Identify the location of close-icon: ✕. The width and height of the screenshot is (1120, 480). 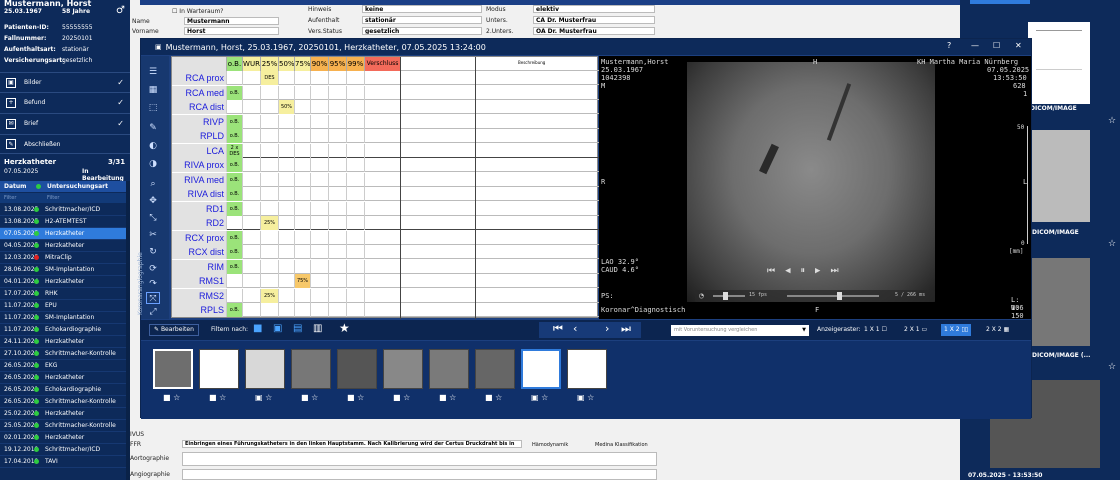
(1018, 45).